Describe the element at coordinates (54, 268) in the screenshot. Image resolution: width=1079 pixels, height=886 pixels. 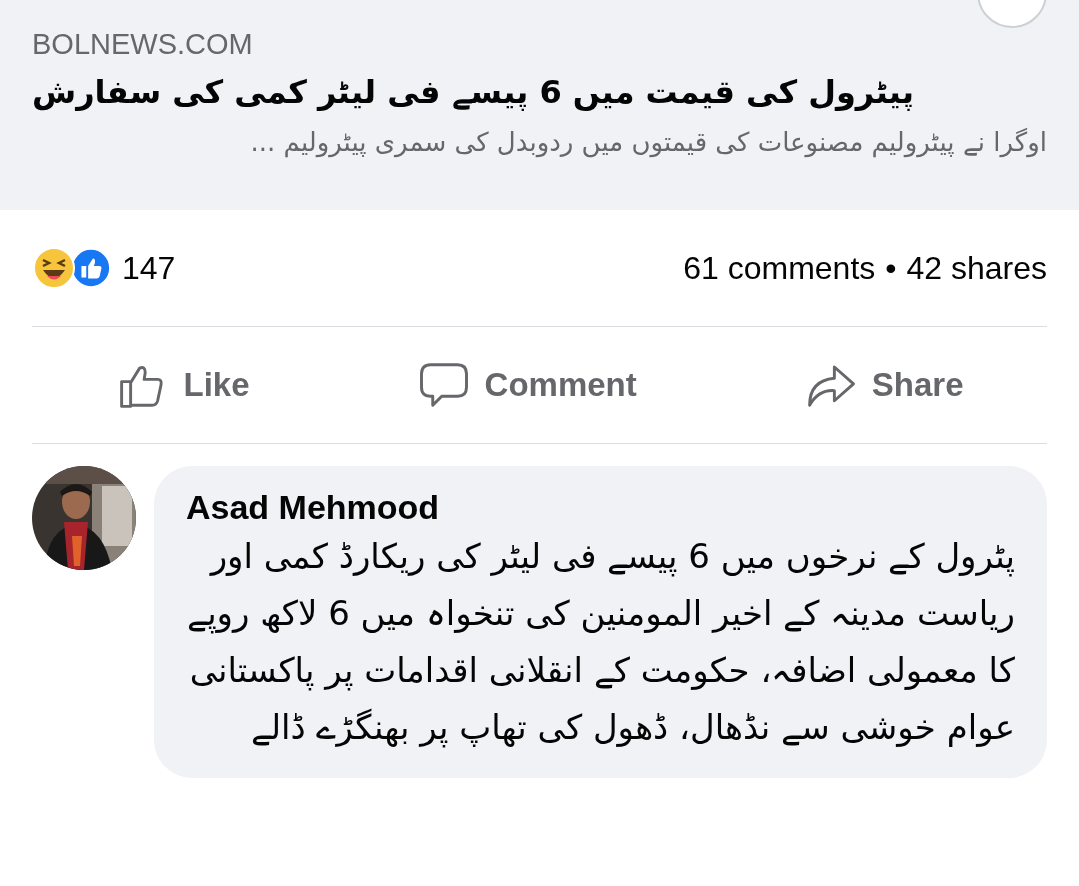
I see `laughing-face-icon` at that location.